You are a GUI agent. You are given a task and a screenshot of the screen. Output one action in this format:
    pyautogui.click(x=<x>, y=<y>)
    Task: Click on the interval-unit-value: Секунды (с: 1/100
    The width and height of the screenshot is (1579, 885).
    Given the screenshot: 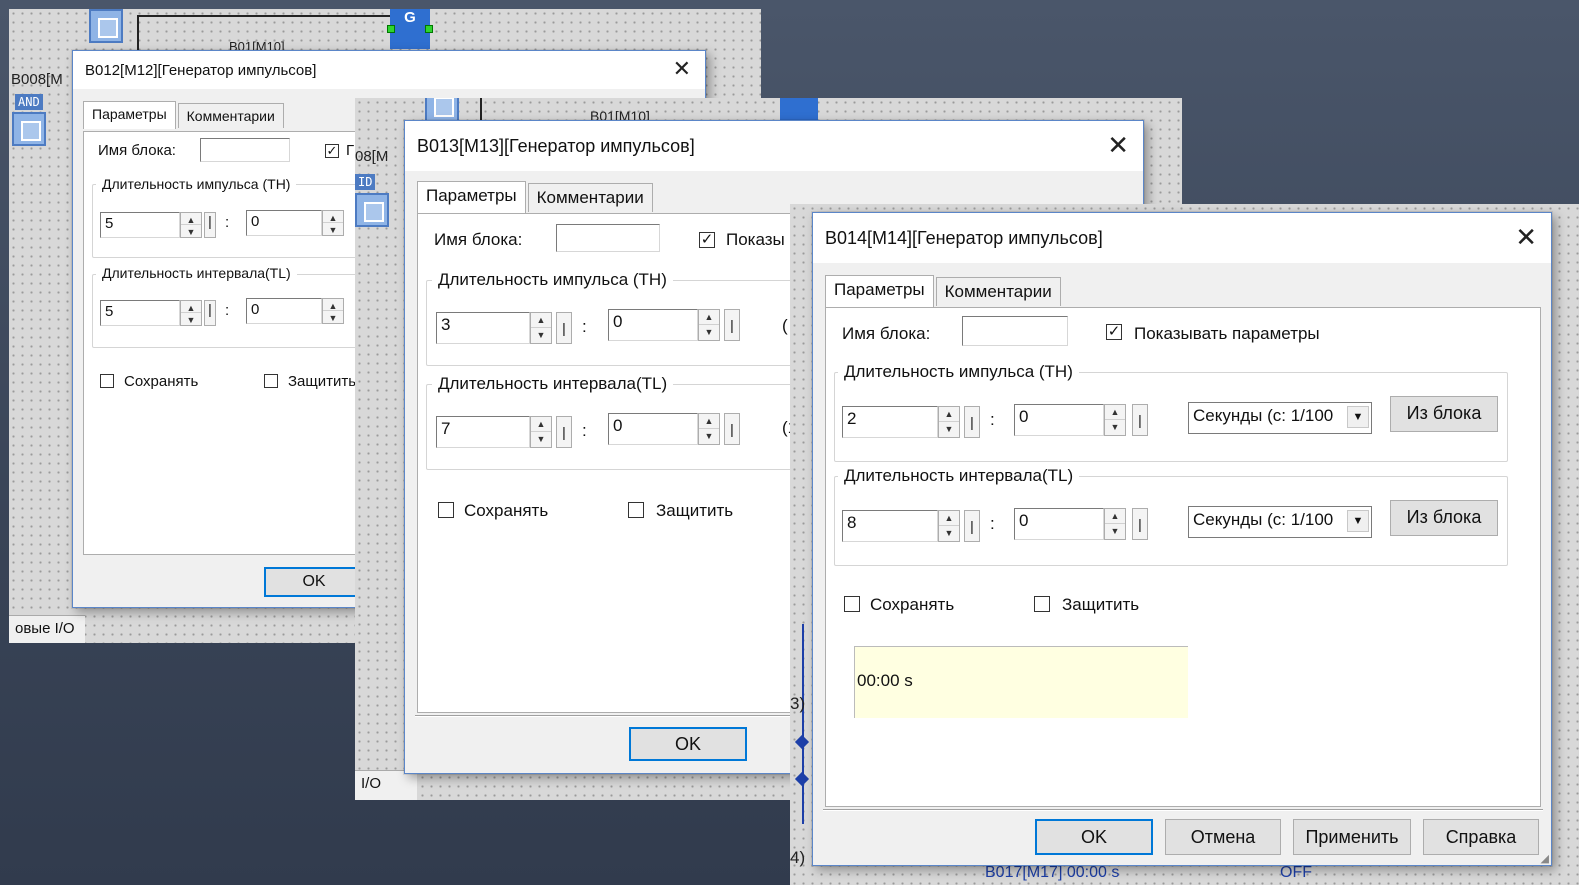 What is the action you would take?
    pyautogui.click(x=1263, y=519)
    